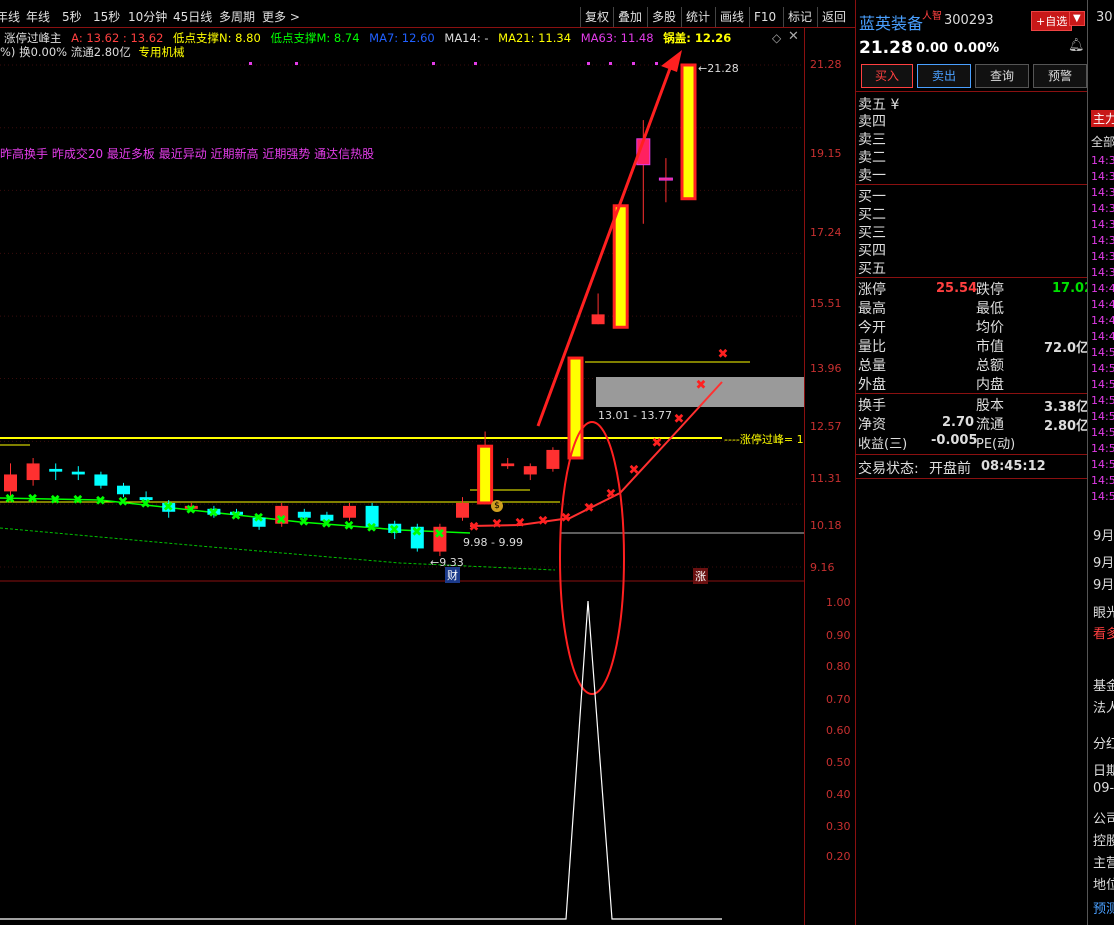  Describe the element at coordinates (1103, 817) in the screenshot. I see `side-item: 公司` at that location.